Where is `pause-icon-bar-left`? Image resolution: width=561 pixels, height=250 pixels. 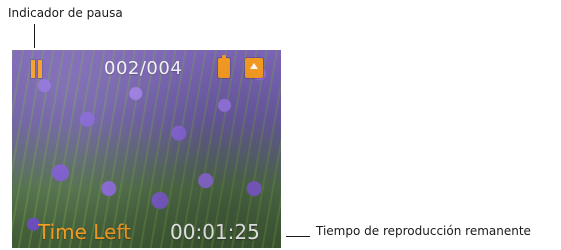 pause-icon-bar-left is located at coordinates (33, 69).